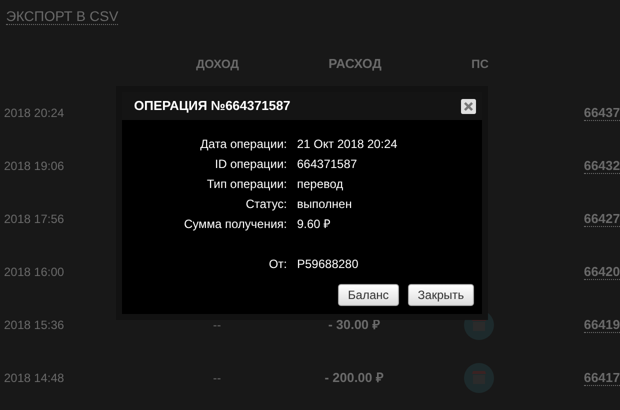 The height and width of the screenshot is (410, 620). I want to click on id-link: 66417, so click(602, 378).